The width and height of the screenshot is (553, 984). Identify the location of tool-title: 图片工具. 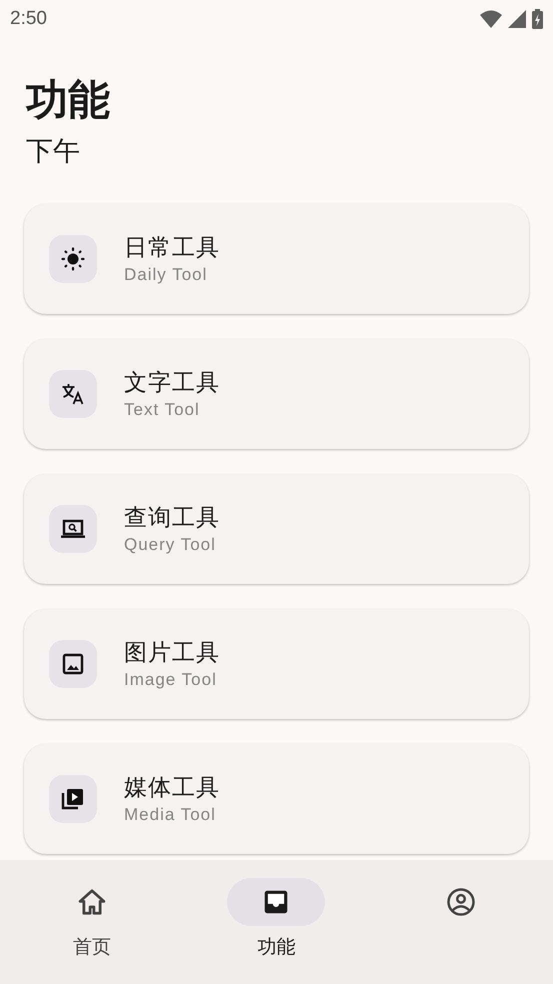
(172, 652).